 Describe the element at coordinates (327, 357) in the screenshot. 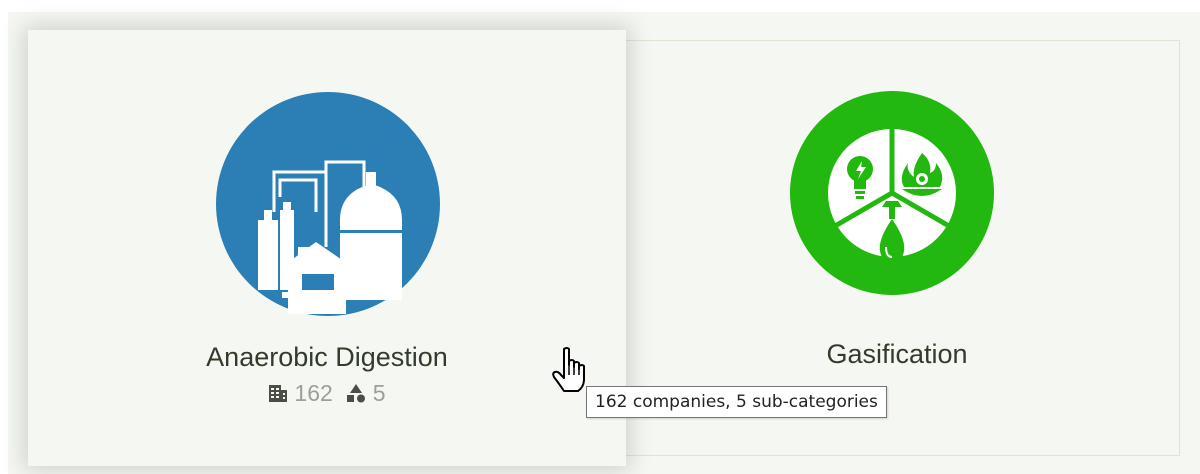

I see `card-title: Anaerobic Digestion` at that location.